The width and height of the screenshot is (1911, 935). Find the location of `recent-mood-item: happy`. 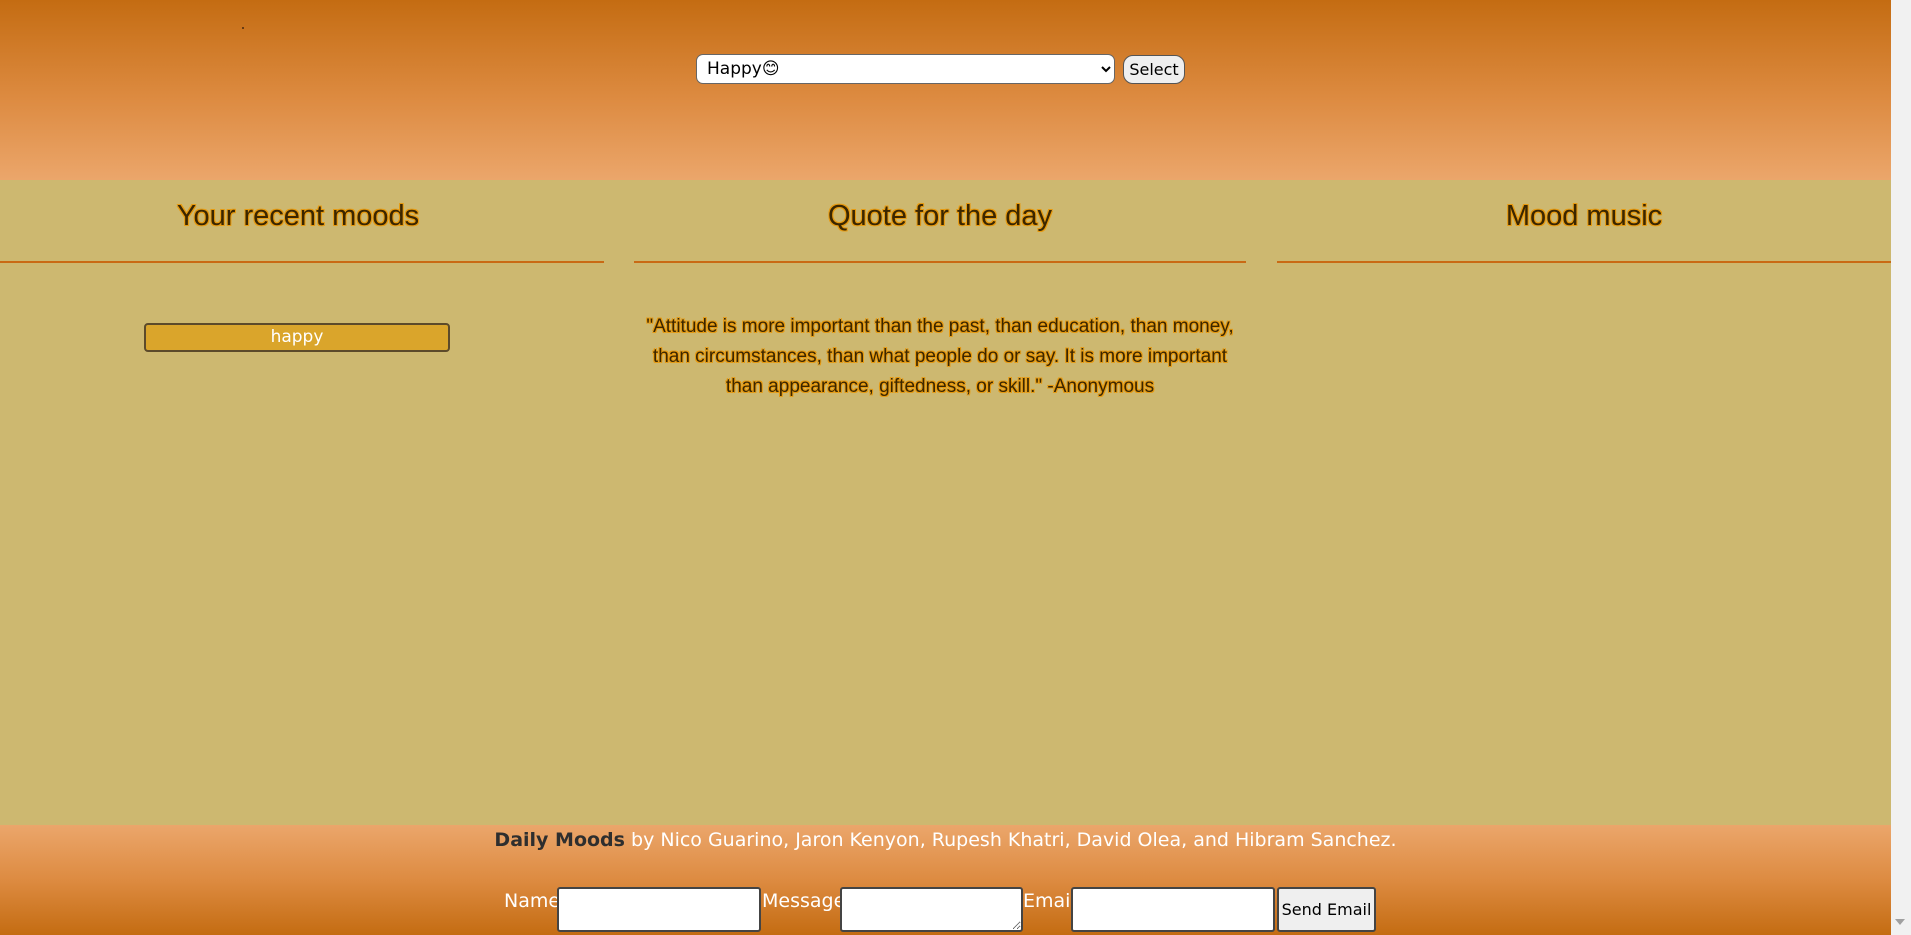

recent-mood-item: happy is located at coordinates (297, 337).